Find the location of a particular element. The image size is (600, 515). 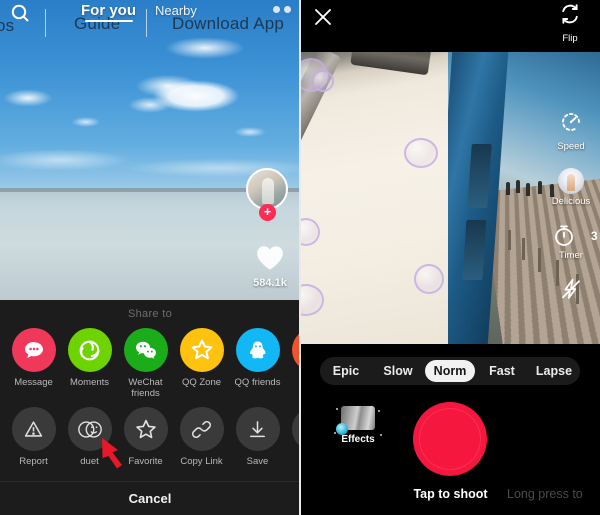

preview-object is located at coordinates (391, 64).